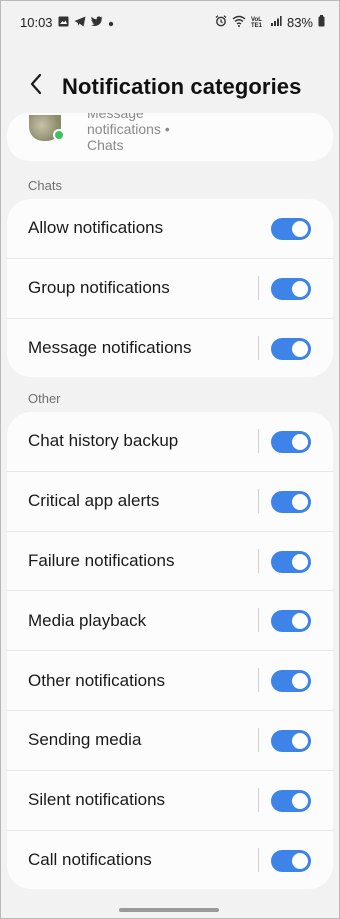 The width and height of the screenshot is (340, 919). Describe the element at coordinates (85, 740) in the screenshot. I see `setting-label: Sending media` at that location.